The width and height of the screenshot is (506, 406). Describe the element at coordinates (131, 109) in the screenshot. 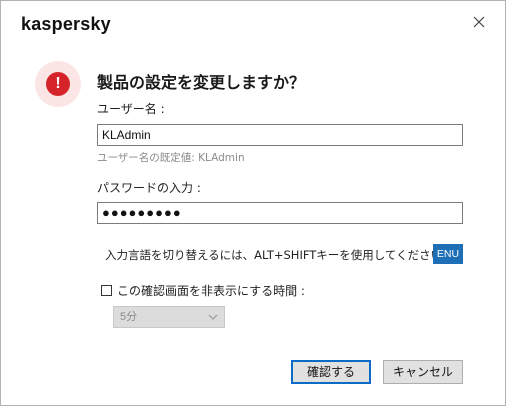

I see `username-label: ユーザー名 :` at that location.